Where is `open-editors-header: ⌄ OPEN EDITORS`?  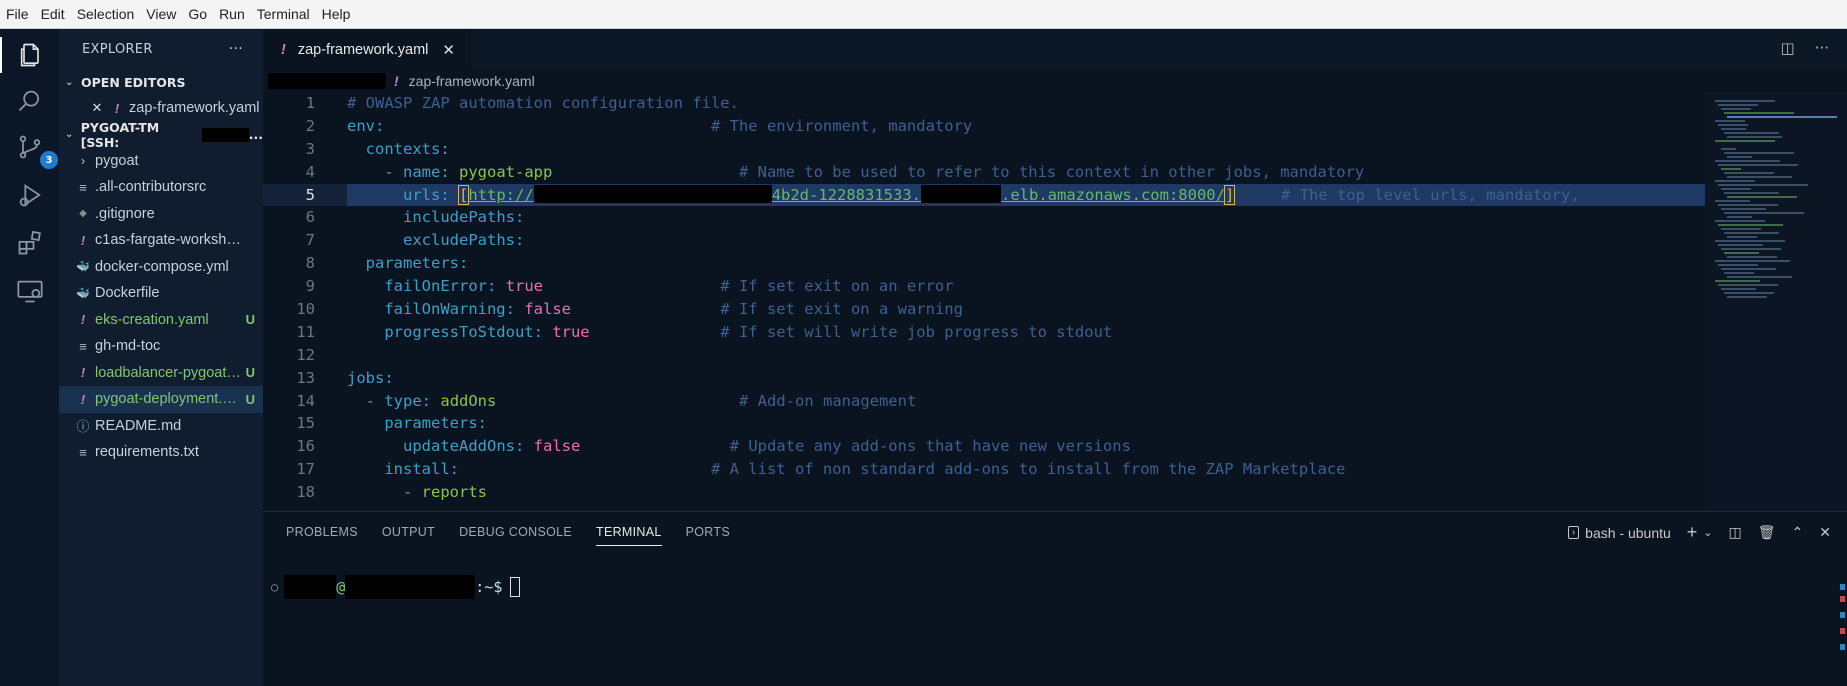
open-editors-header: ⌄ OPEN EDITORS is located at coordinates (161, 82).